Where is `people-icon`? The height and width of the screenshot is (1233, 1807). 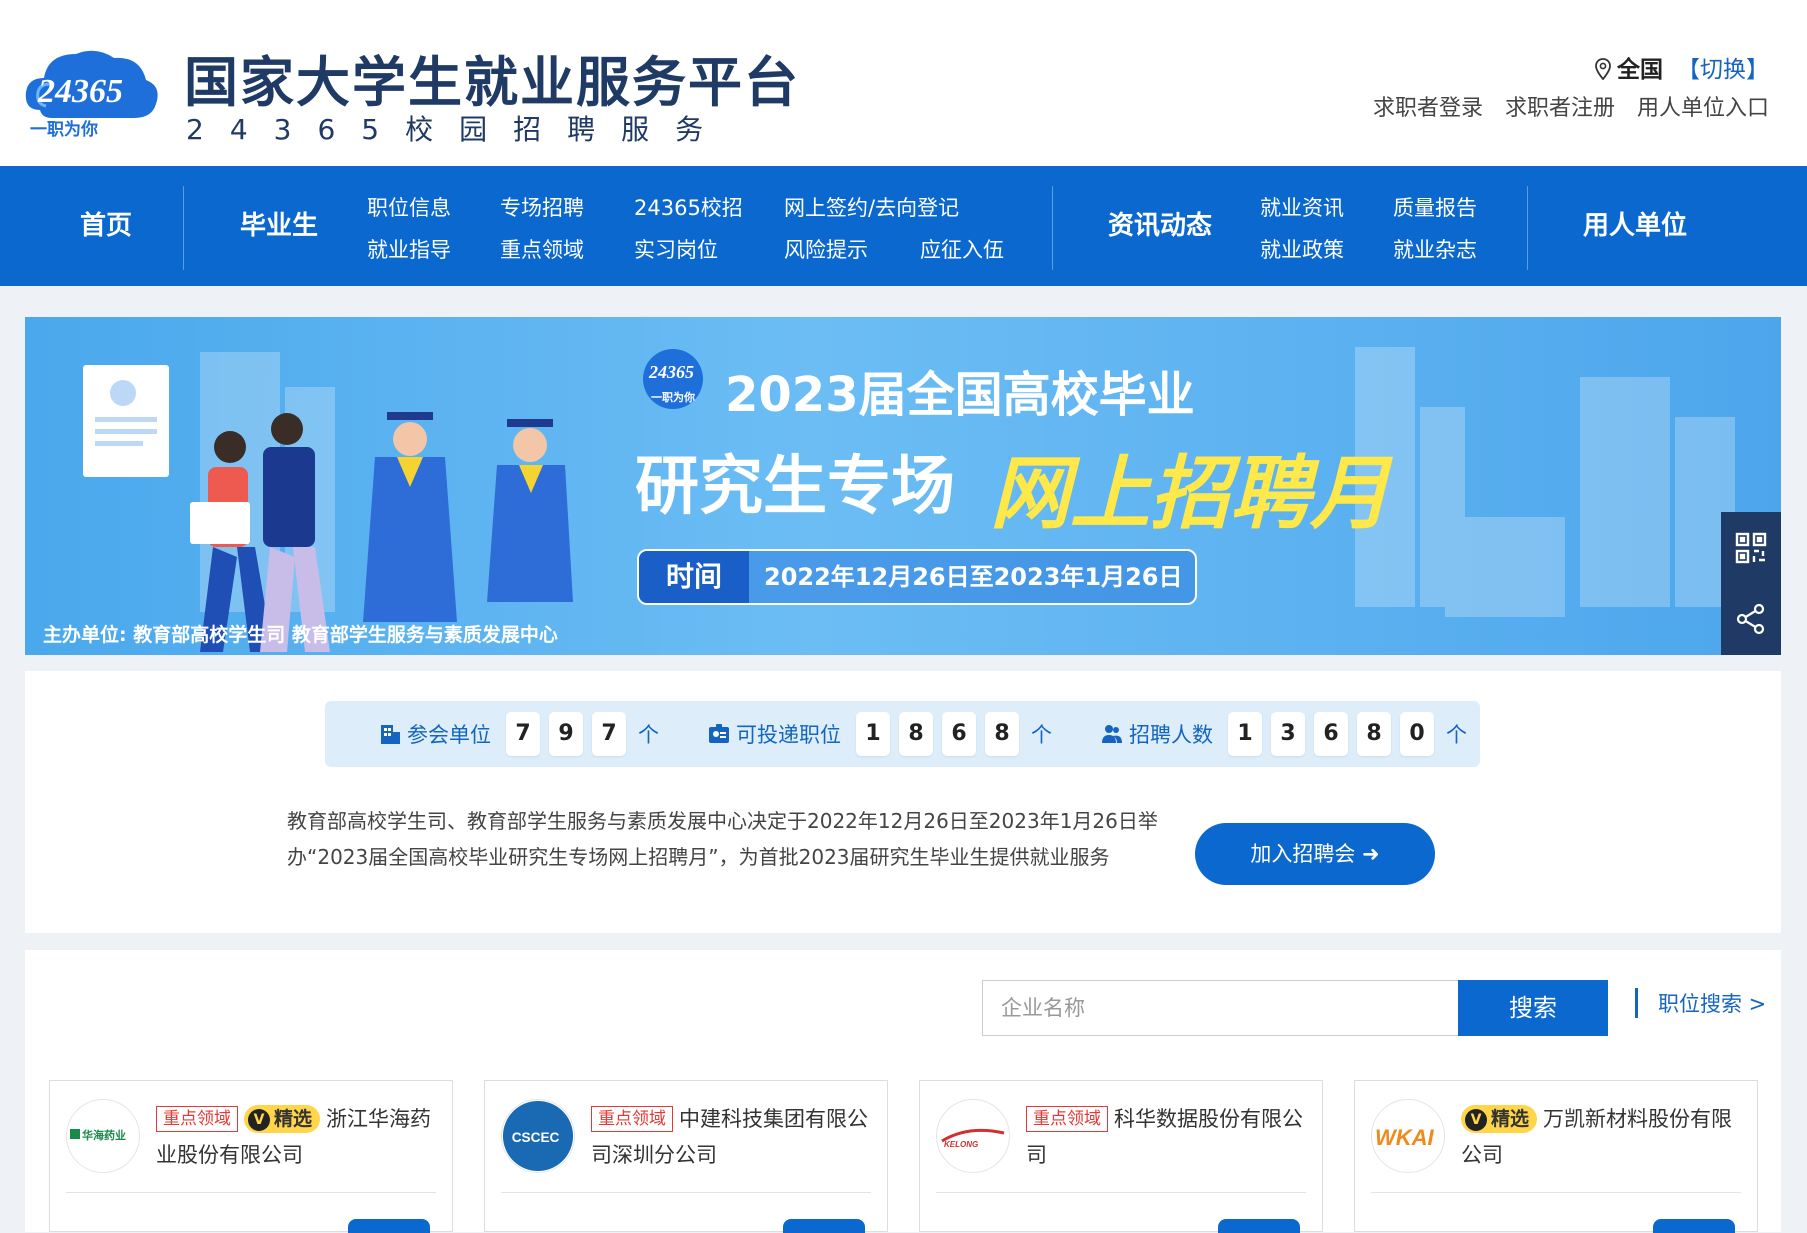 people-icon is located at coordinates (1112, 734).